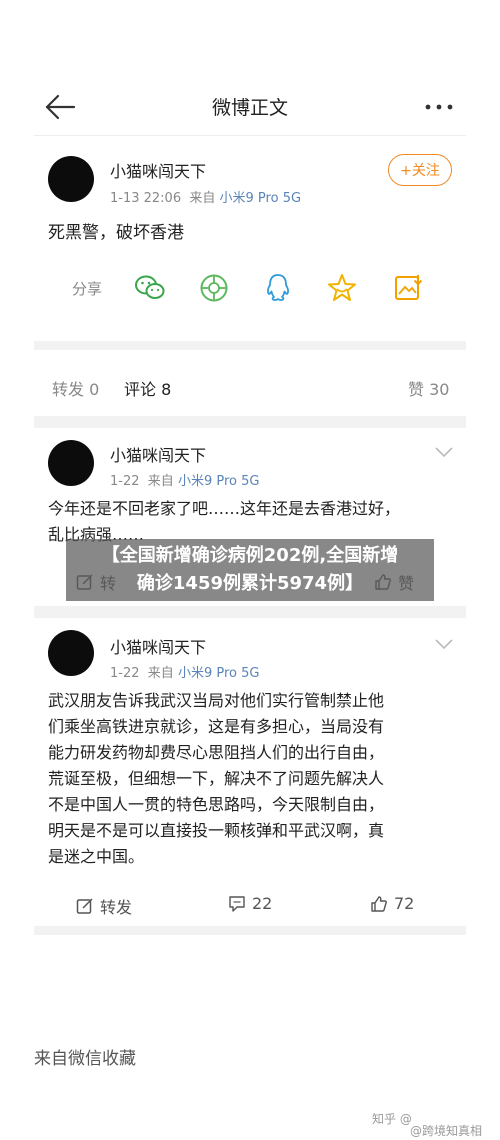  I want to click on repost-icon, so click(84, 906).